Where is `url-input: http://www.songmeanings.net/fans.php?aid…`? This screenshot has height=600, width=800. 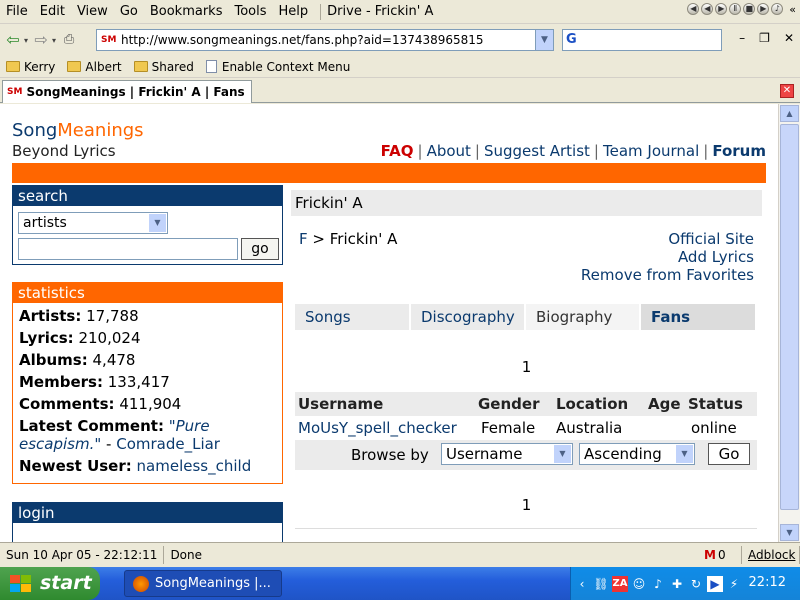
url-input: http://www.songmeanings.net/fans.php?aid… is located at coordinates (328, 40).